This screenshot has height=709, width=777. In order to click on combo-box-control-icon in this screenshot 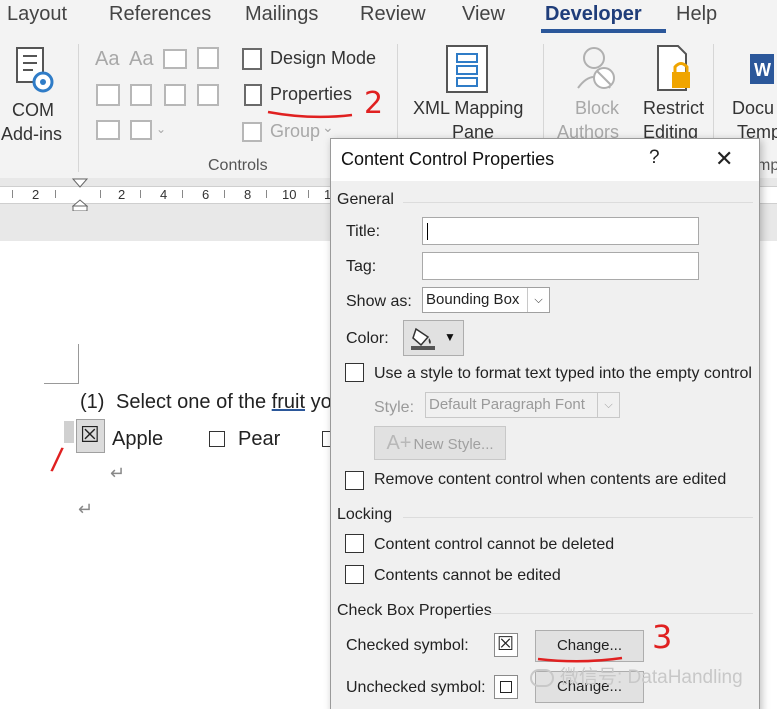, I will do `click(141, 95)`.